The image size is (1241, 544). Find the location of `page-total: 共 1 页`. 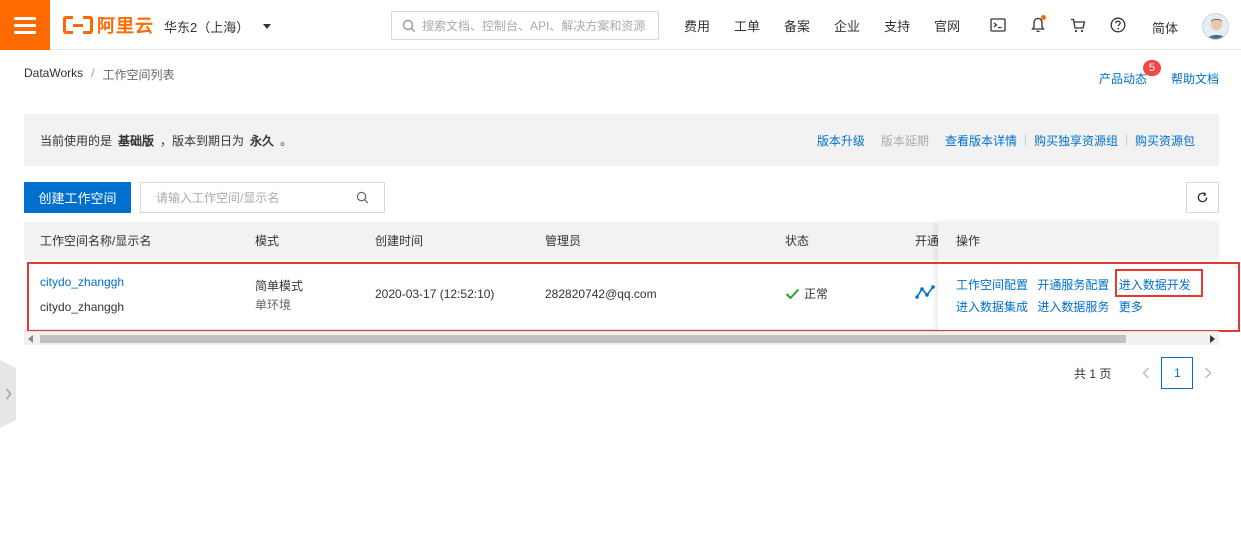

page-total: 共 1 页 is located at coordinates (1093, 373).